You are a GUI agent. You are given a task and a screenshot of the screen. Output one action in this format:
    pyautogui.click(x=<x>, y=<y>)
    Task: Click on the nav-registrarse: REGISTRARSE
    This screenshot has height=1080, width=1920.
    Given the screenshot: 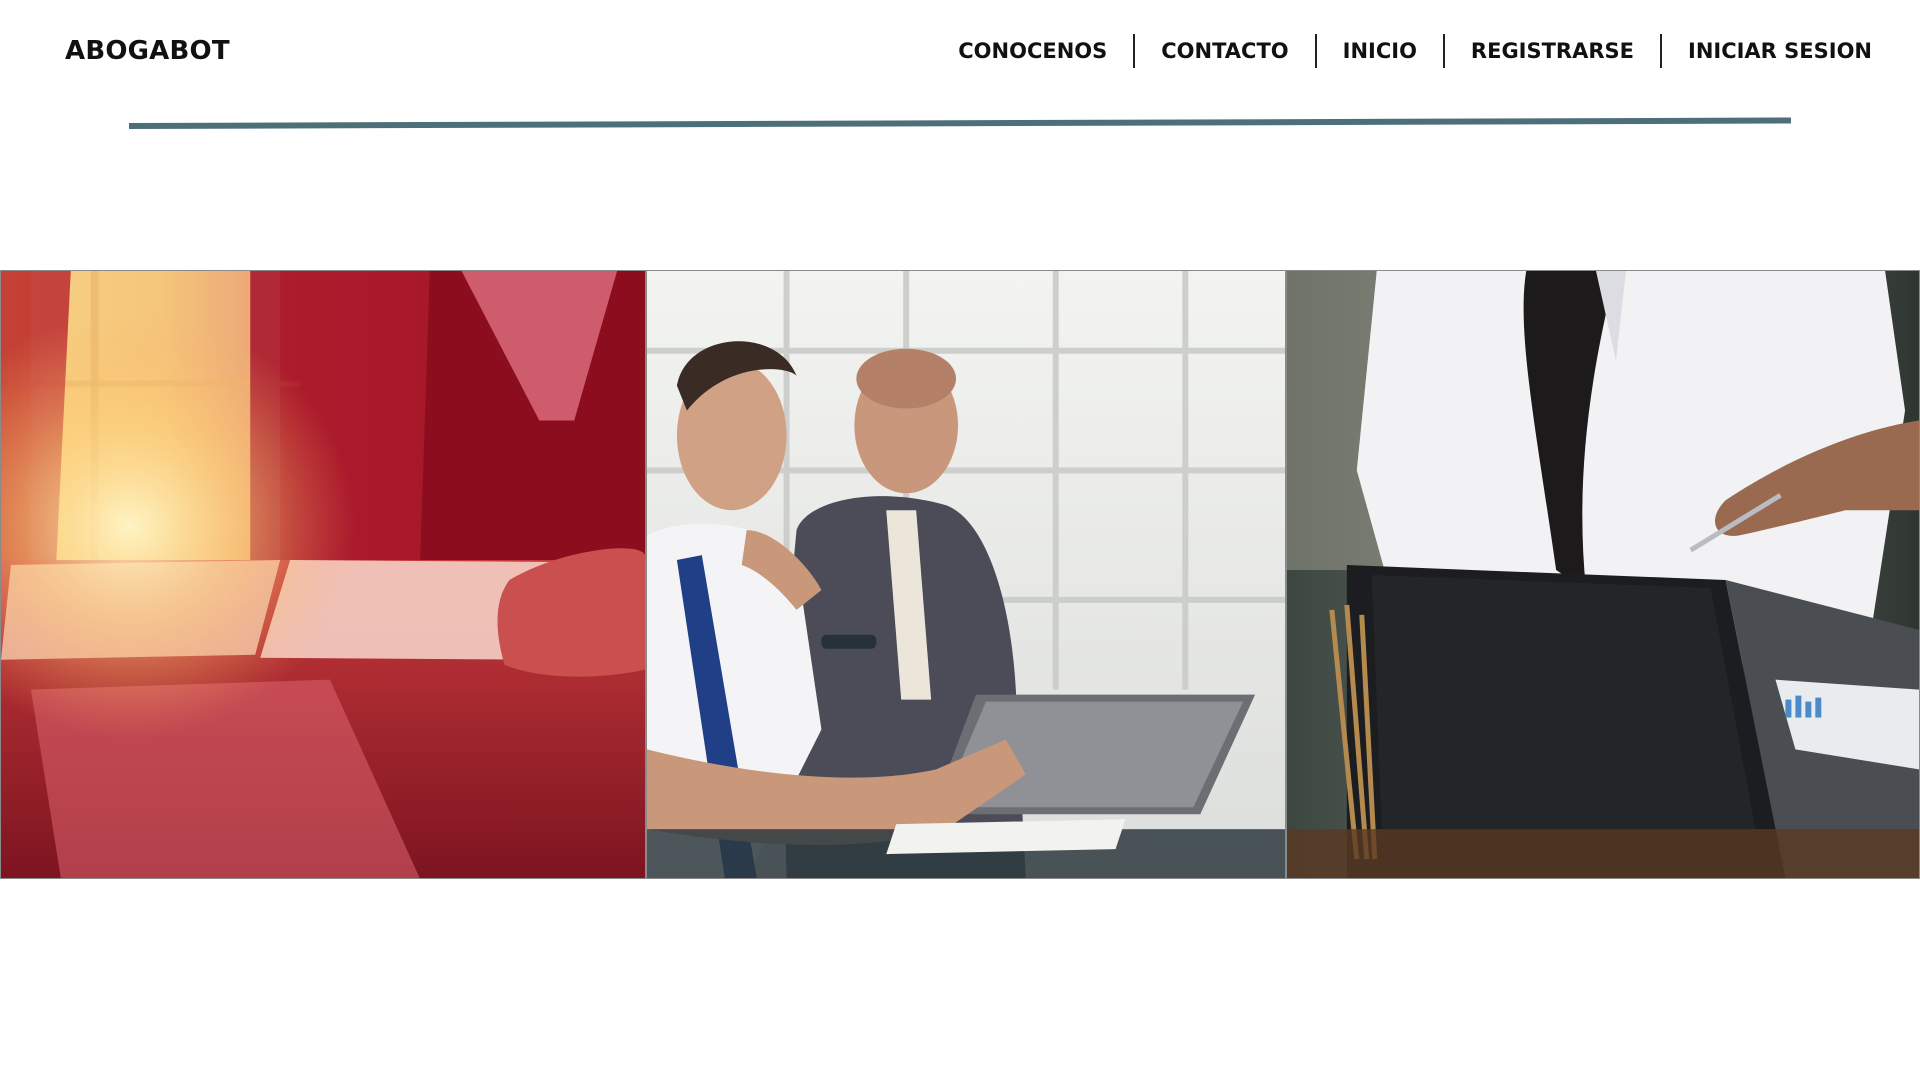 What is the action you would take?
    pyautogui.click(x=1552, y=51)
    